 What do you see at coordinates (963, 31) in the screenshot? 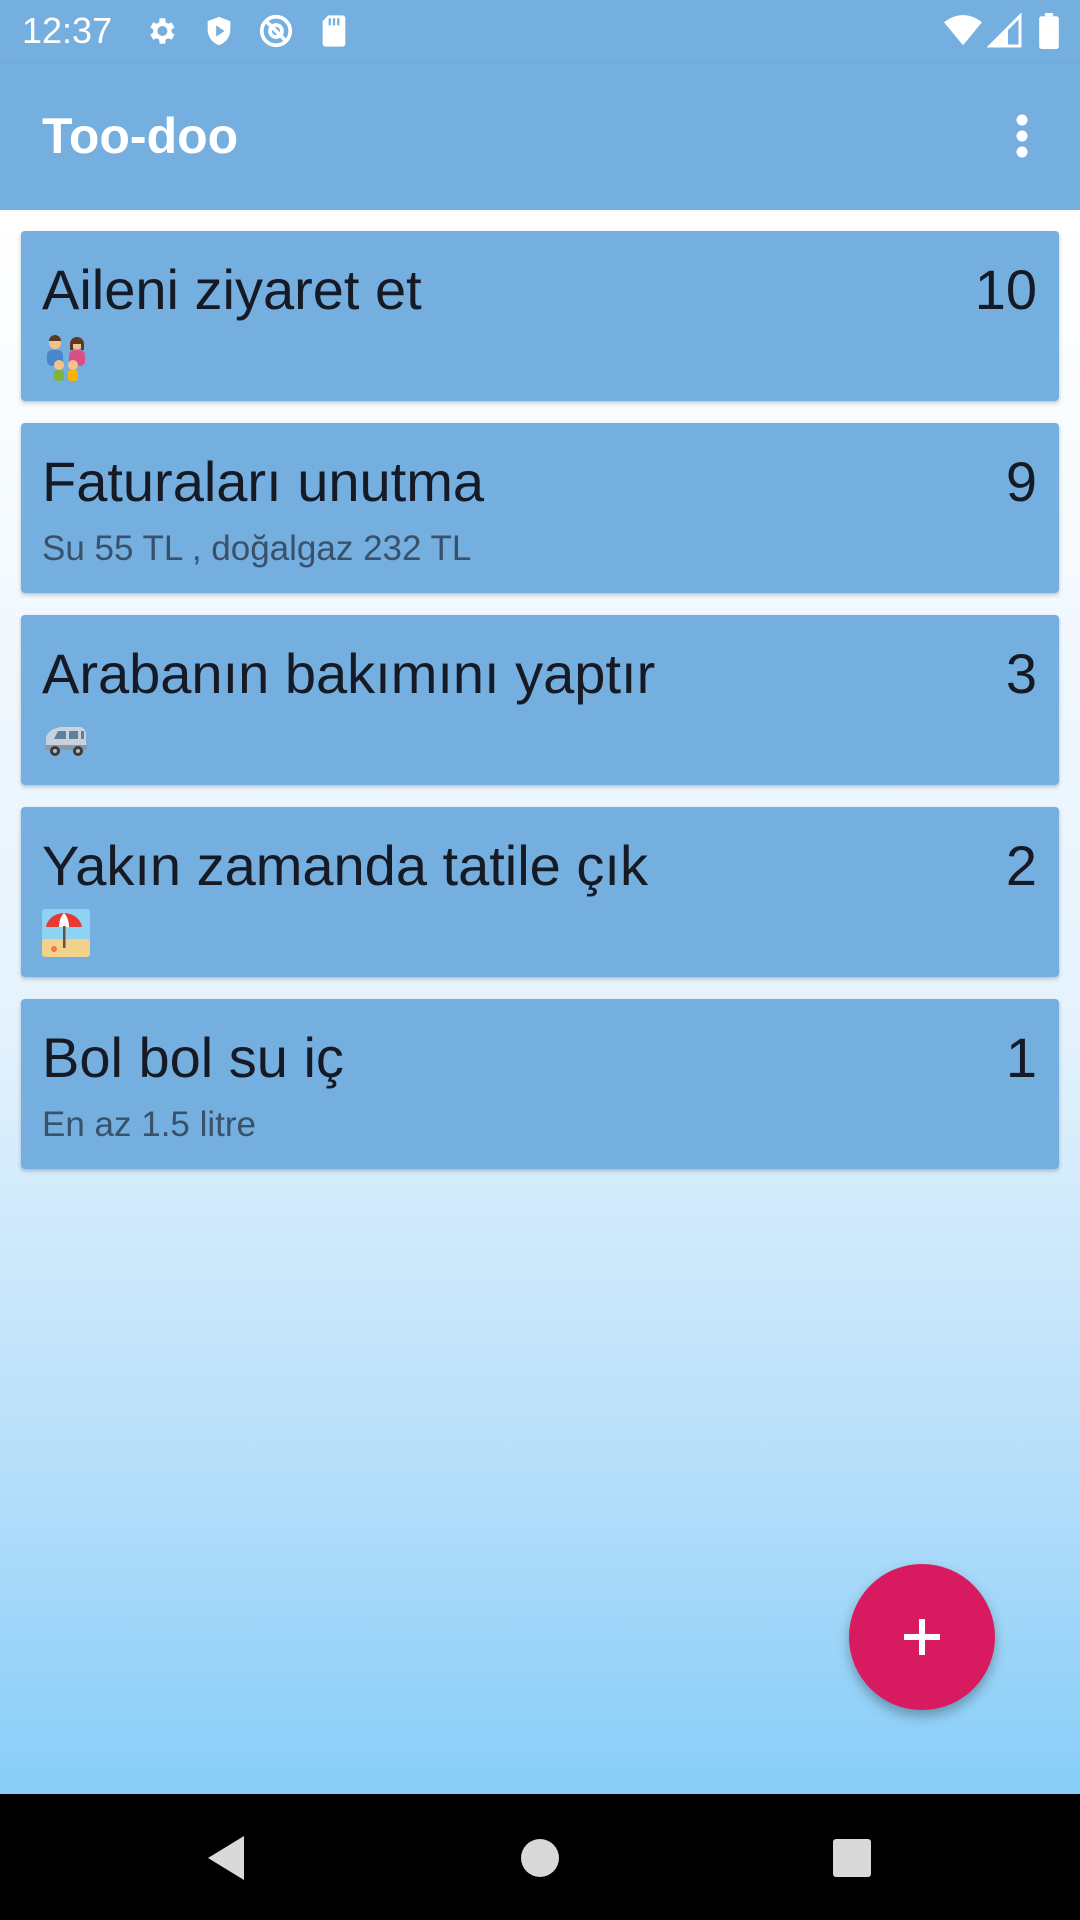
I see `wifi-icon` at bounding box center [963, 31].